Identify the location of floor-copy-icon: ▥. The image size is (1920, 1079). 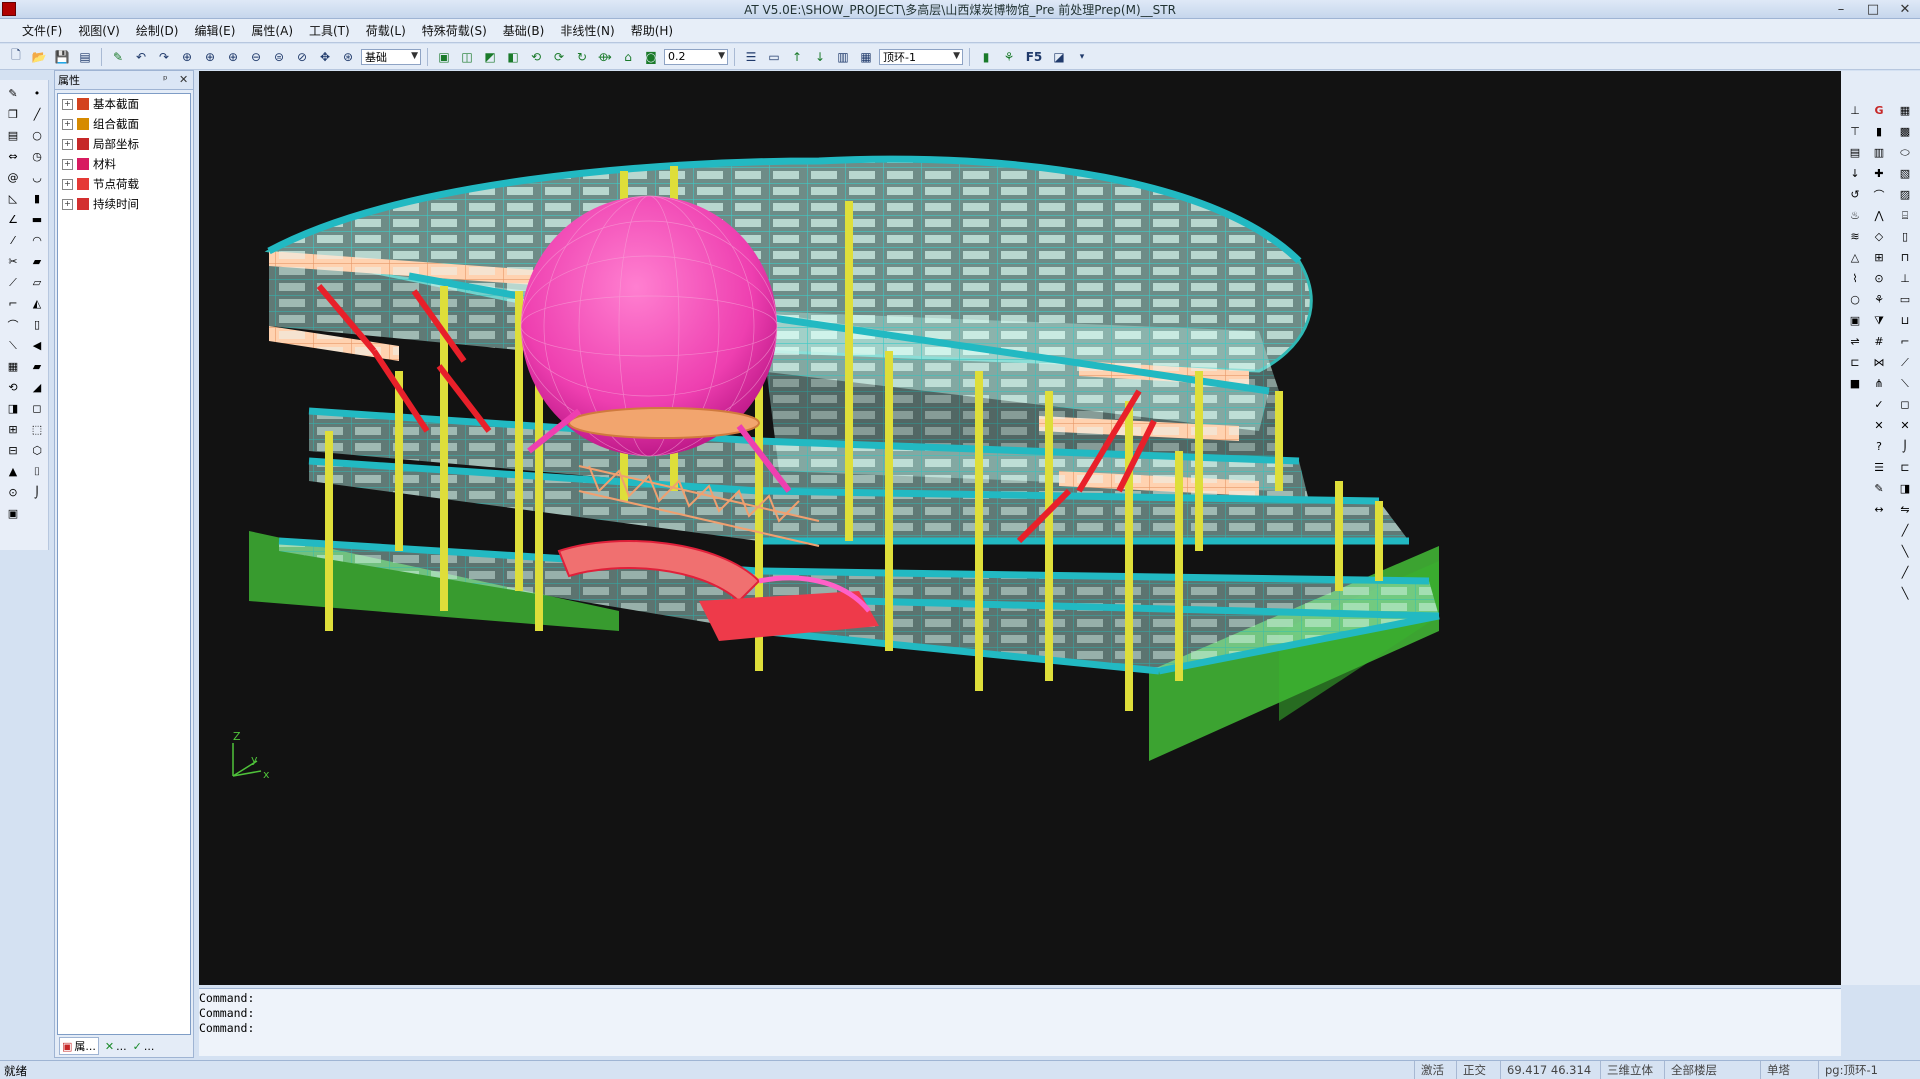
(843, 57).